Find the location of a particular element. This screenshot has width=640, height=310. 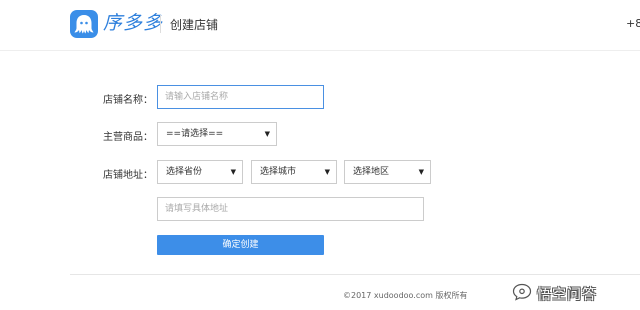

country-code: +86 is located at coordinates (633, 23).